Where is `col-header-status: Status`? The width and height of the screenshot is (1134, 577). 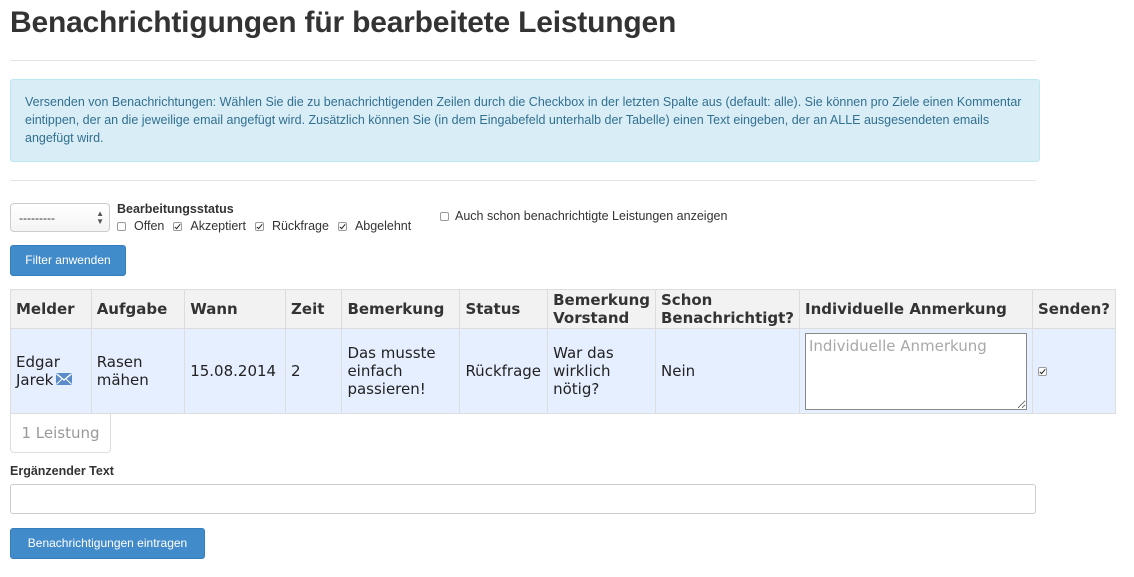
col-header-status: Status is located at coordinates (504, 309).